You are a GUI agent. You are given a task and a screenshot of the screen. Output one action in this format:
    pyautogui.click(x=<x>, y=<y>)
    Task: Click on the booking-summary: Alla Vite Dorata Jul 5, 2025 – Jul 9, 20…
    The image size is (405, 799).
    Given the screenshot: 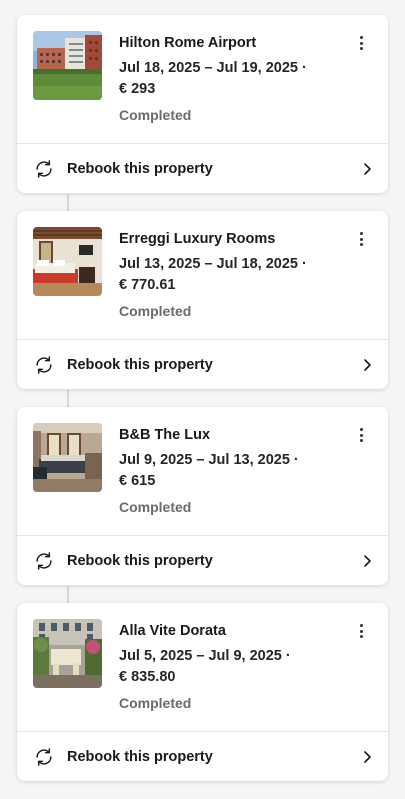 What is the action you would take?
    pyautogui.click(x=202, y=667)
    